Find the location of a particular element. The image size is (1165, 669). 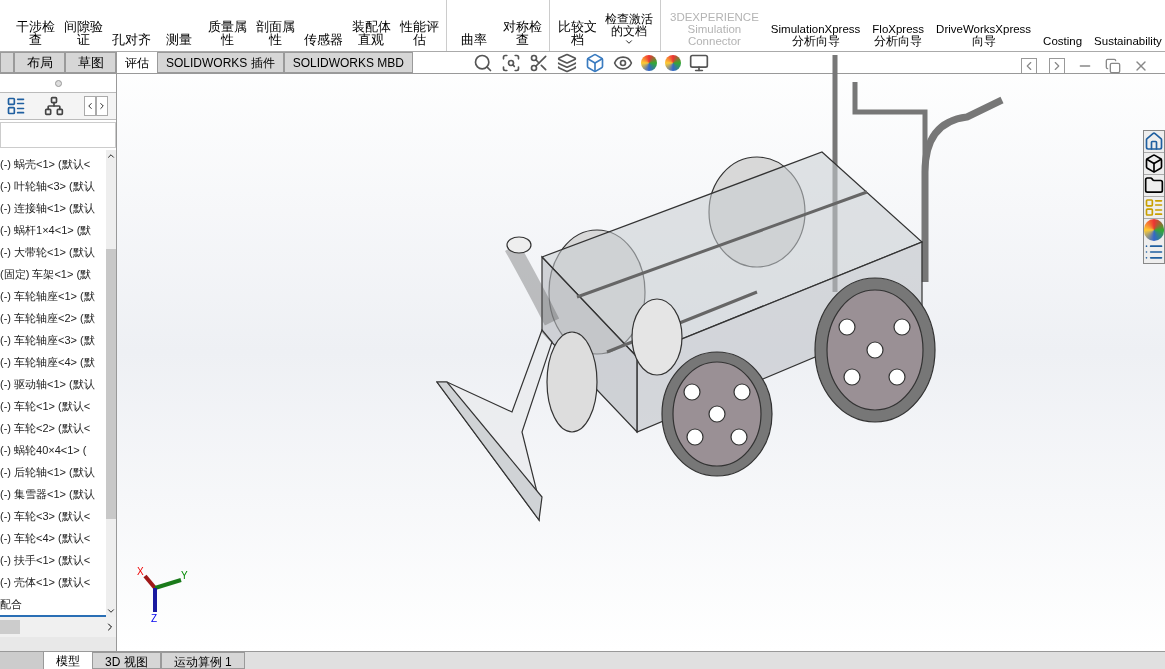

tree-item: (-) 集雪器<1> (默认 is located at coordinates (53, 494).